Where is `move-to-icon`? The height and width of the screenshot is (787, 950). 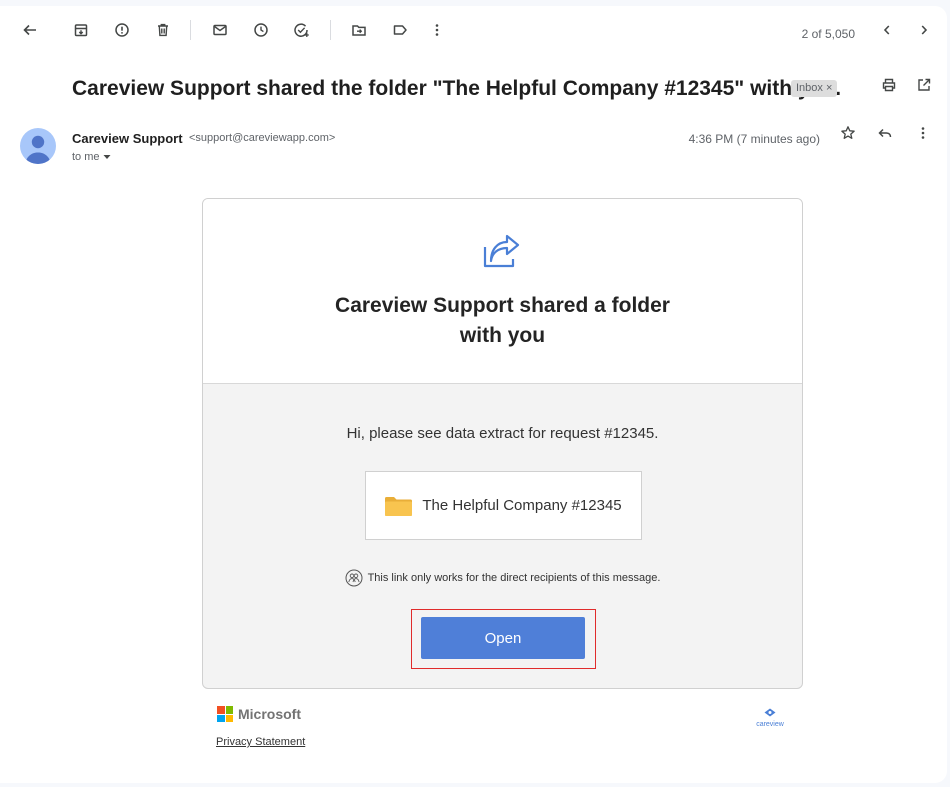
move-to-icon is located at coordinates (359, 30).